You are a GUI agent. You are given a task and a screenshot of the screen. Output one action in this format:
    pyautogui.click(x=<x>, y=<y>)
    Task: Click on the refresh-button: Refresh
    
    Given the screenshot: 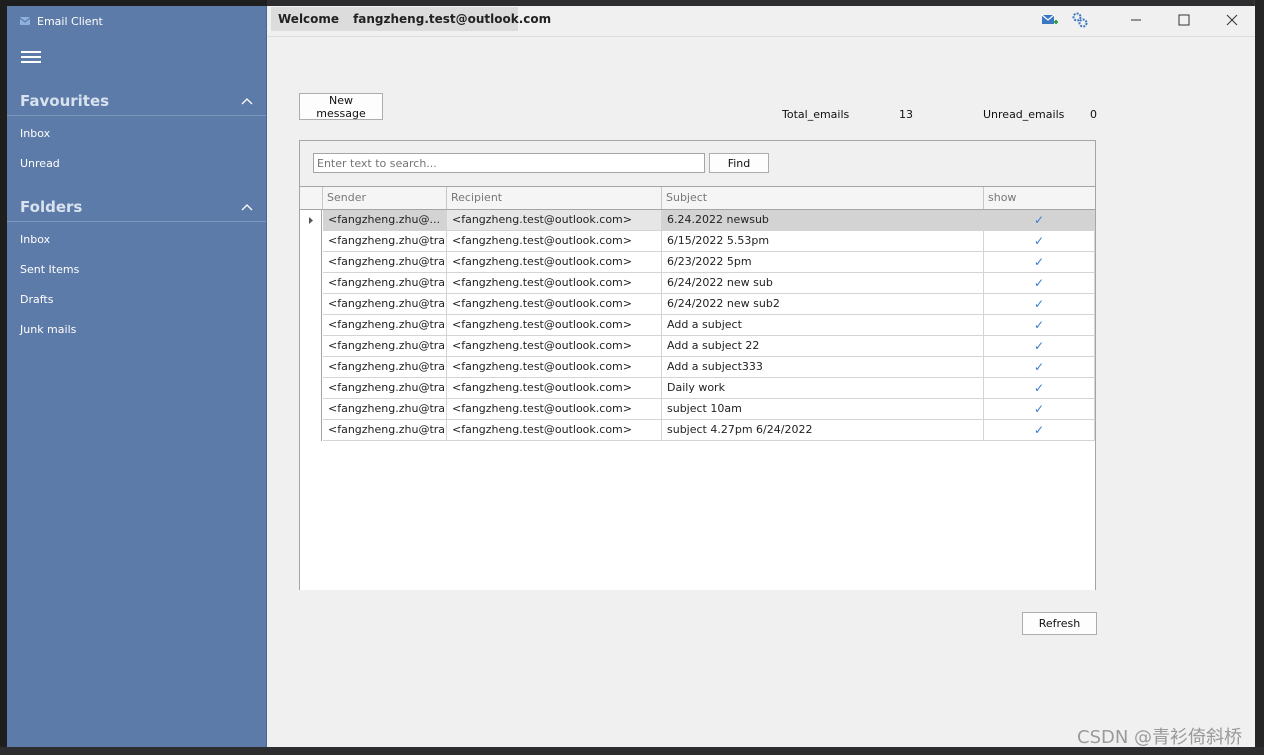 What is the action you would take?
    pyautogui.click(x=1059, y=623)
    